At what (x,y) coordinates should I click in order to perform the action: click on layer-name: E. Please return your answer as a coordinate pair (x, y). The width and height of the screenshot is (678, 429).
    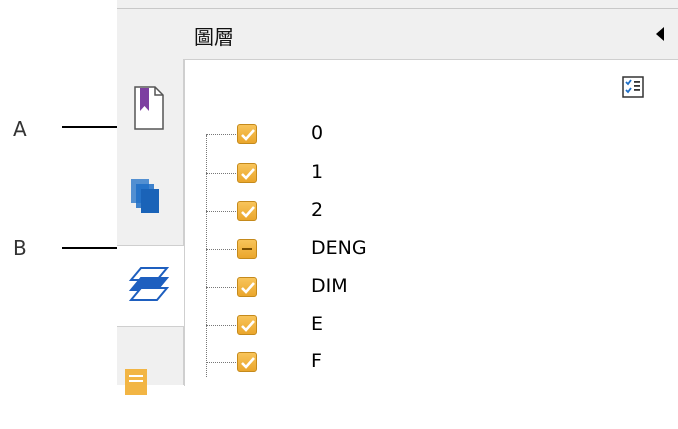
    Looking at the image, I should click on (317, 324).